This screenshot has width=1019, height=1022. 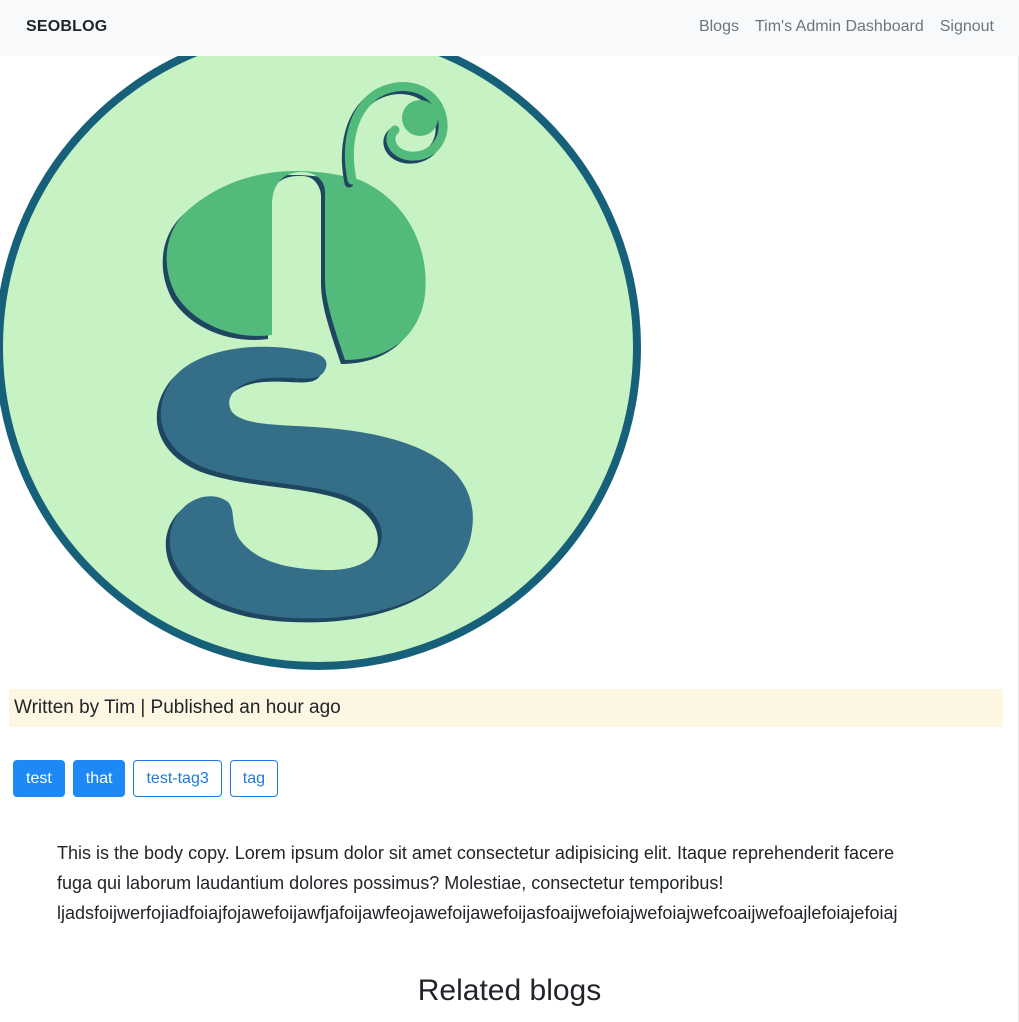 I want to click on nav-link-signout: Signout, so click(x=967, y=27).